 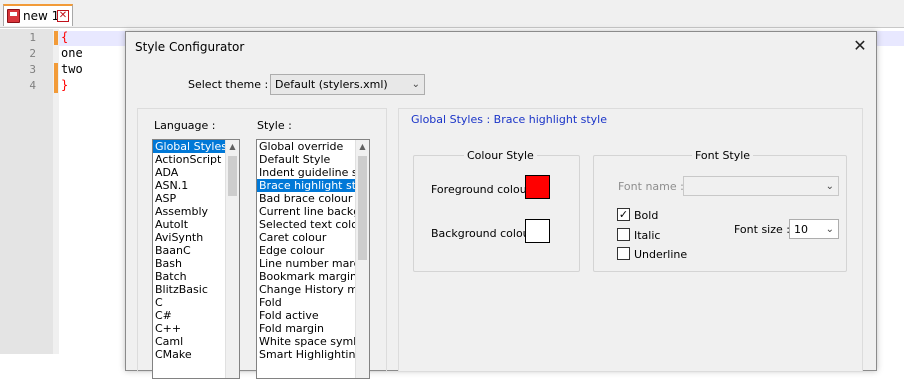 I want to click on font-style-legend: Font Style, so click(x=723, y=155).